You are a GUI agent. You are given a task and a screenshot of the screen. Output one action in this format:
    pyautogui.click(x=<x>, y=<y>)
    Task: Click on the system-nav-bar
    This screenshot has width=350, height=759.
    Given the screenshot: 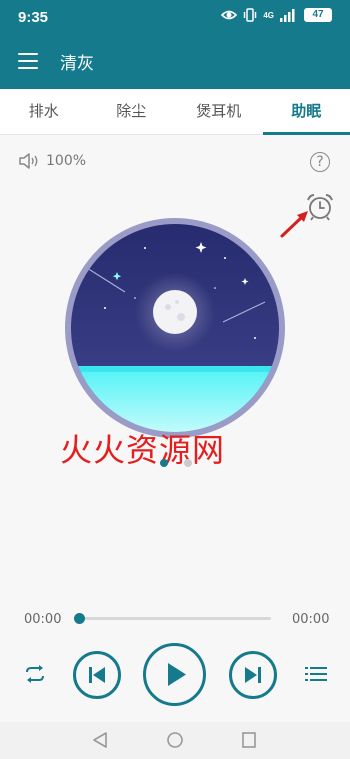 What is the action you would take?
    pyautogui.click(x=175, y=740)
    